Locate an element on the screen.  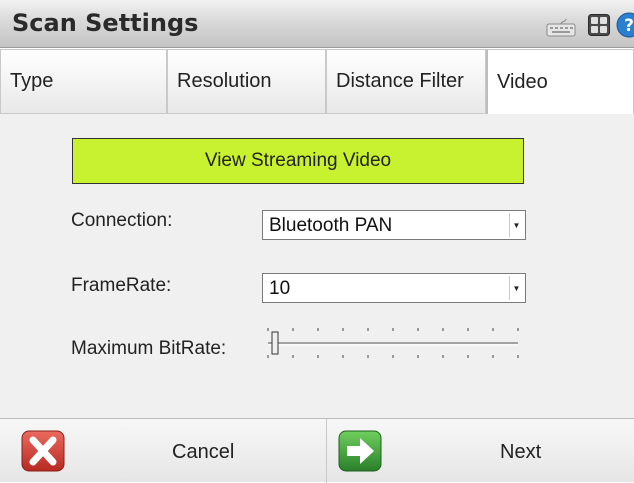
connection-value: Bluetooth PAN is located at coordinates (331, 225).